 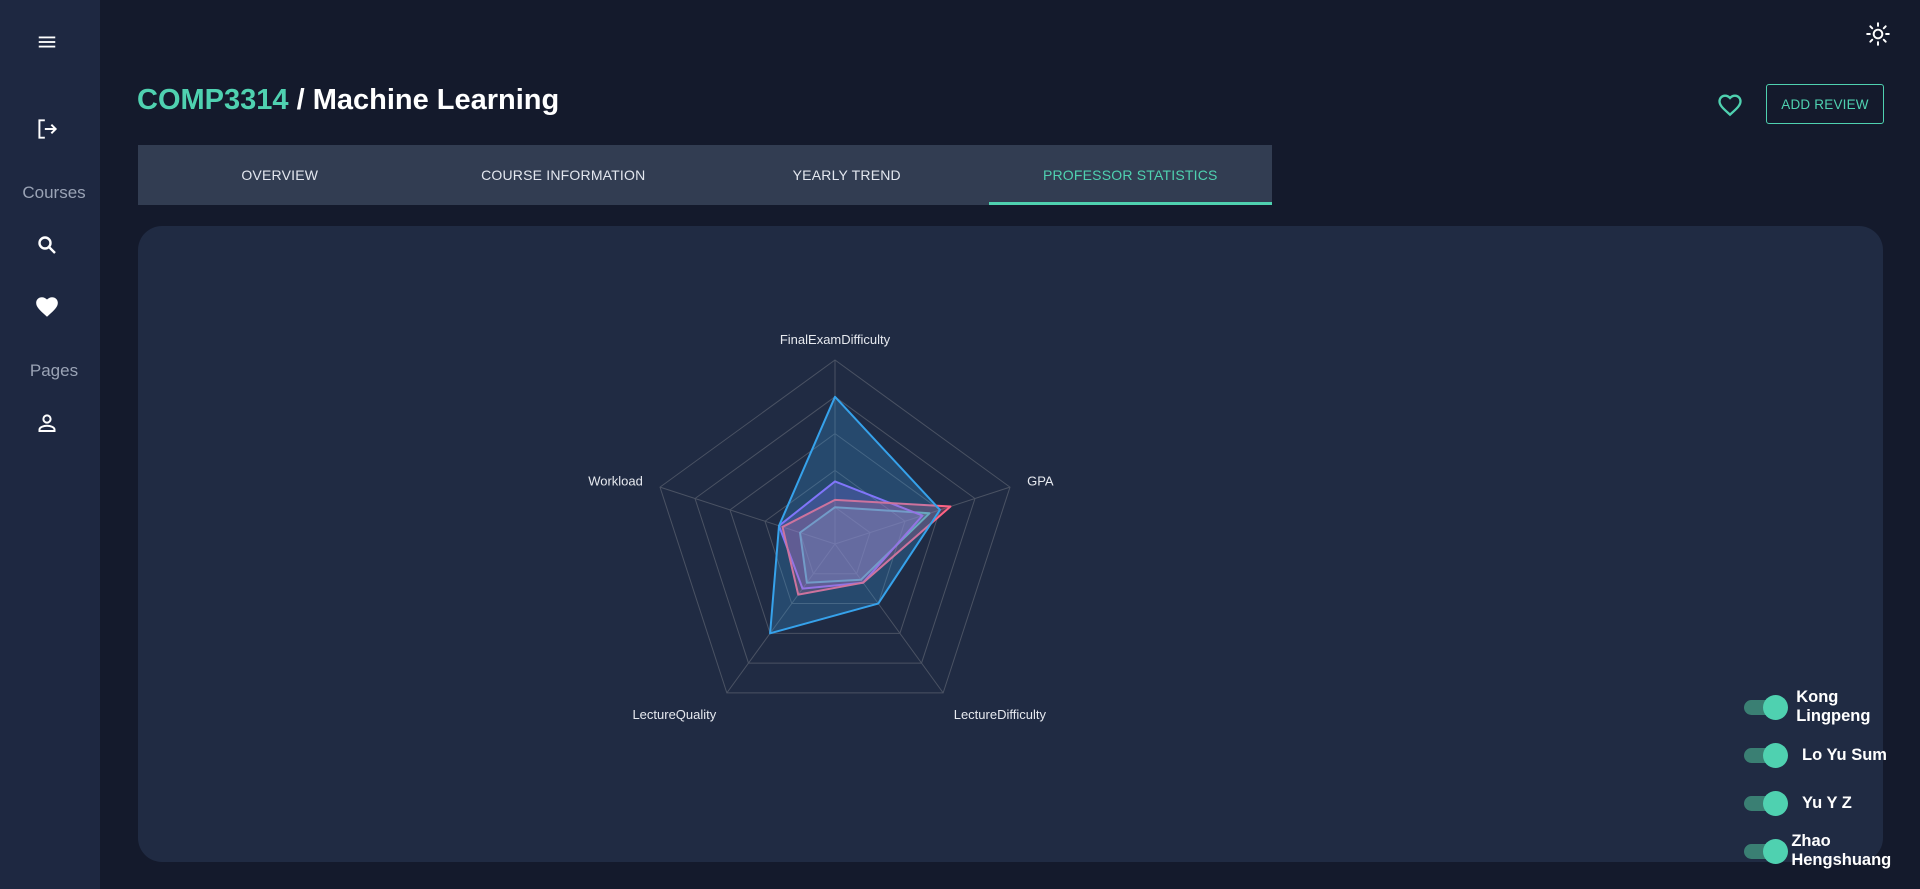 I want to click on pages-section-label: Pages, so click(x=54, y=370).